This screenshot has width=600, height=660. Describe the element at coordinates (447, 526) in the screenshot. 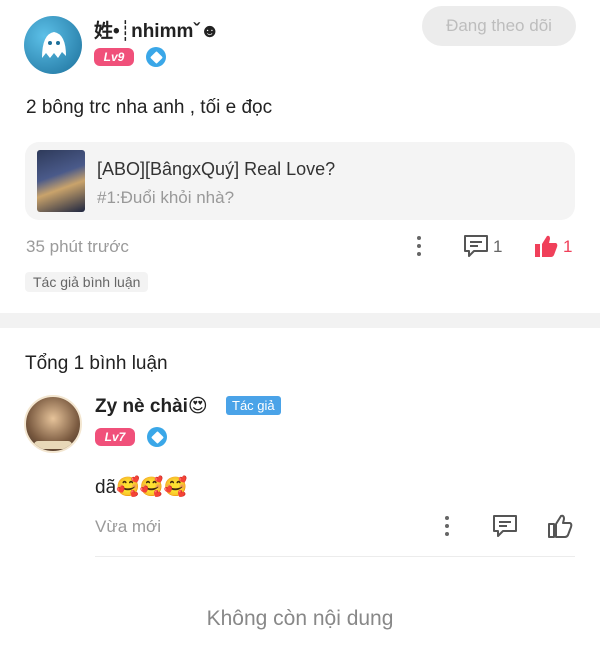

I see `comment-more-options-icon` at that location.